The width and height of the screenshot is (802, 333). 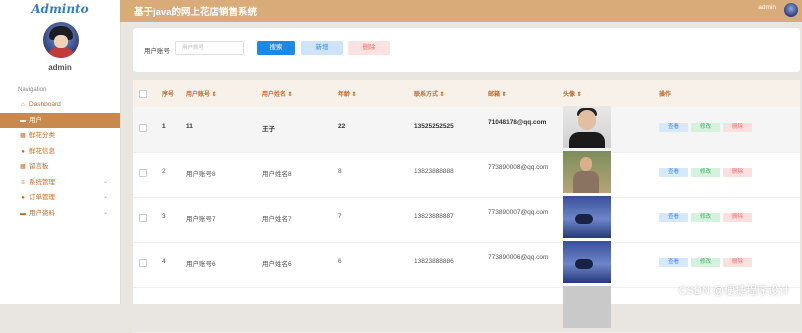 What do you see at coordinates (201, 219) in the screenshot?
I see `cell-account: 用户账号7` at bounding box center [201, 219].